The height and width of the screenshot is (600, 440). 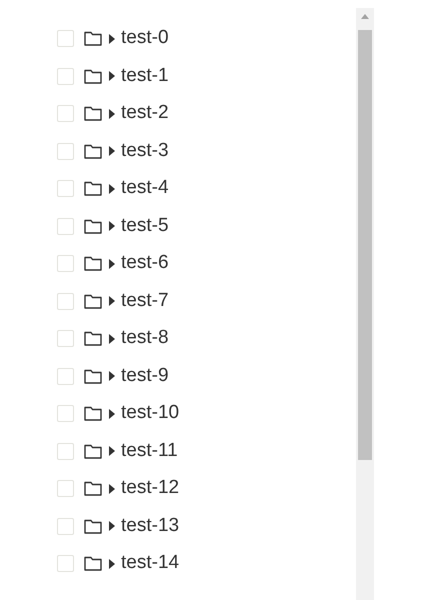 I want to click on tree-node-label: test-5, so click(x=145, y=226).